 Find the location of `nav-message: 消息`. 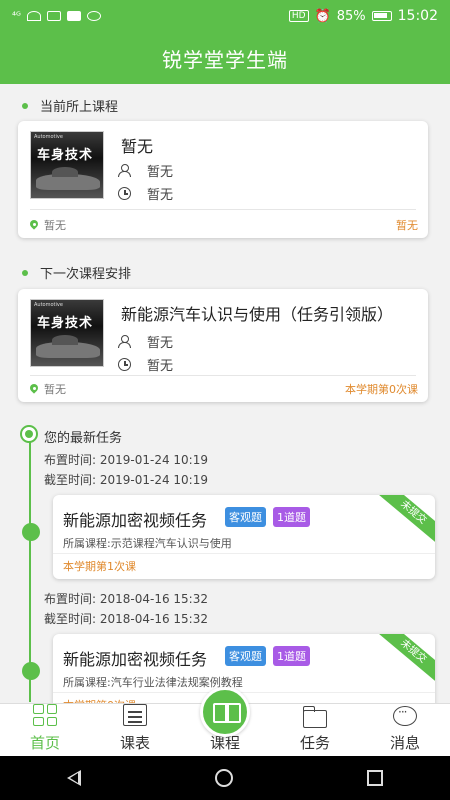

nav-message: 消息 is located at coordinates (405, 730).